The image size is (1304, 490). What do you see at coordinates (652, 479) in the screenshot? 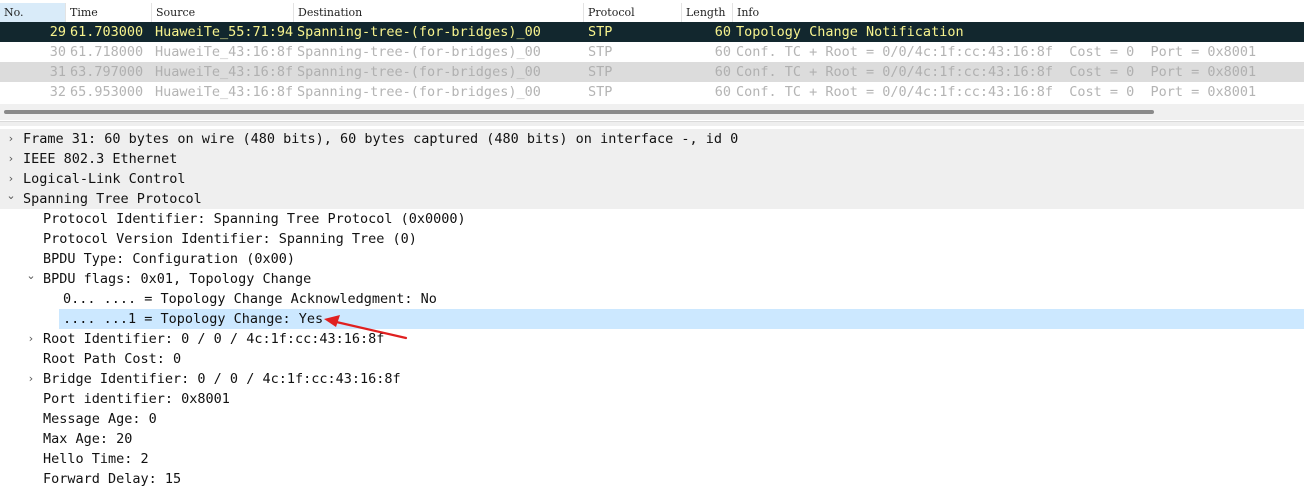
I see `tree-item-forward-delay: Forward Delay: 15` at bounding box center [652, 479].